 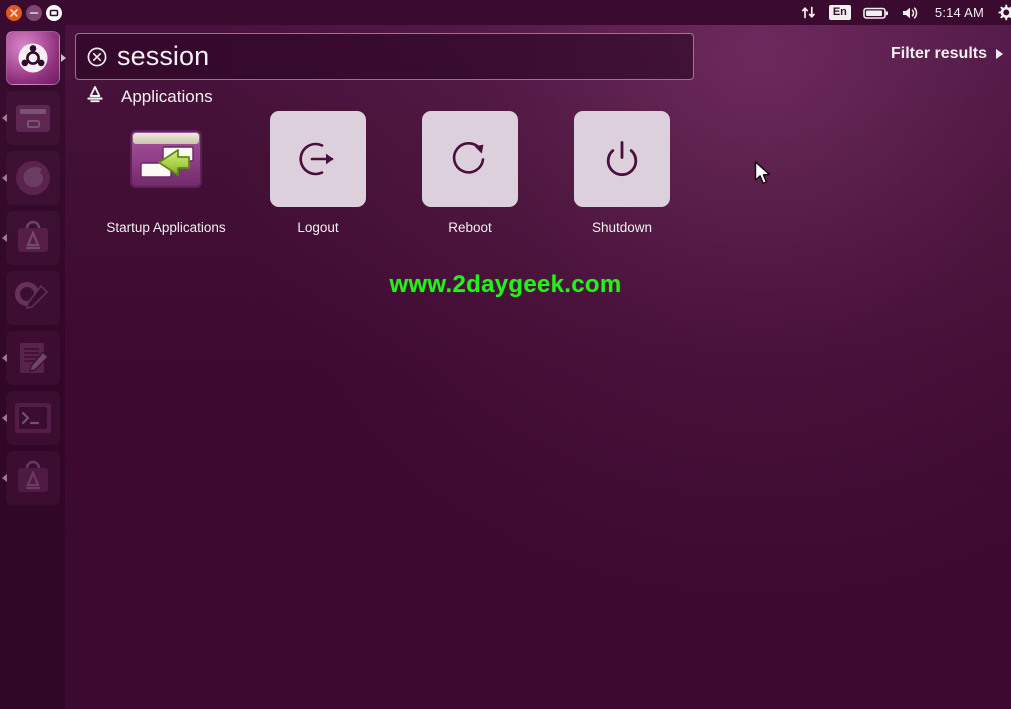 I want to click on shutdown-icon, so click(x=622, y=159).